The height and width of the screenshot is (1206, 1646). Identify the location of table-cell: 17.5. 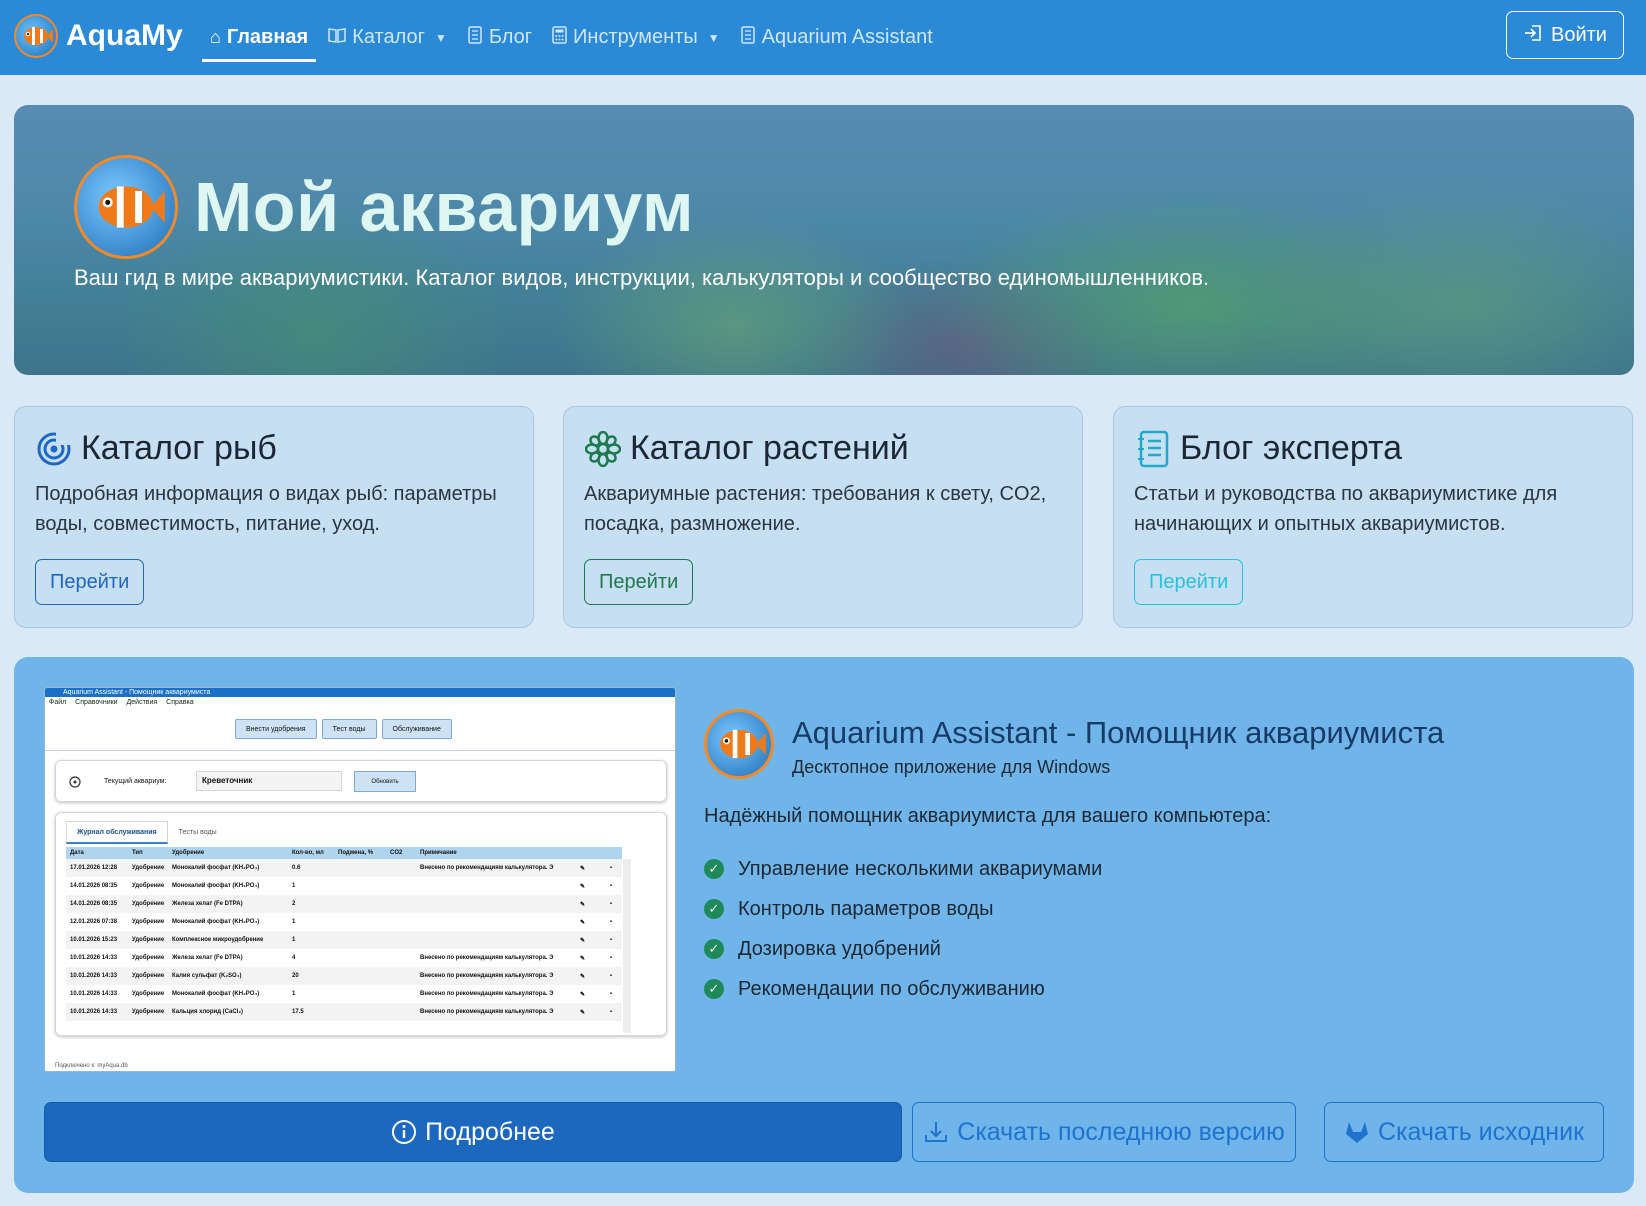
(298, 1012).